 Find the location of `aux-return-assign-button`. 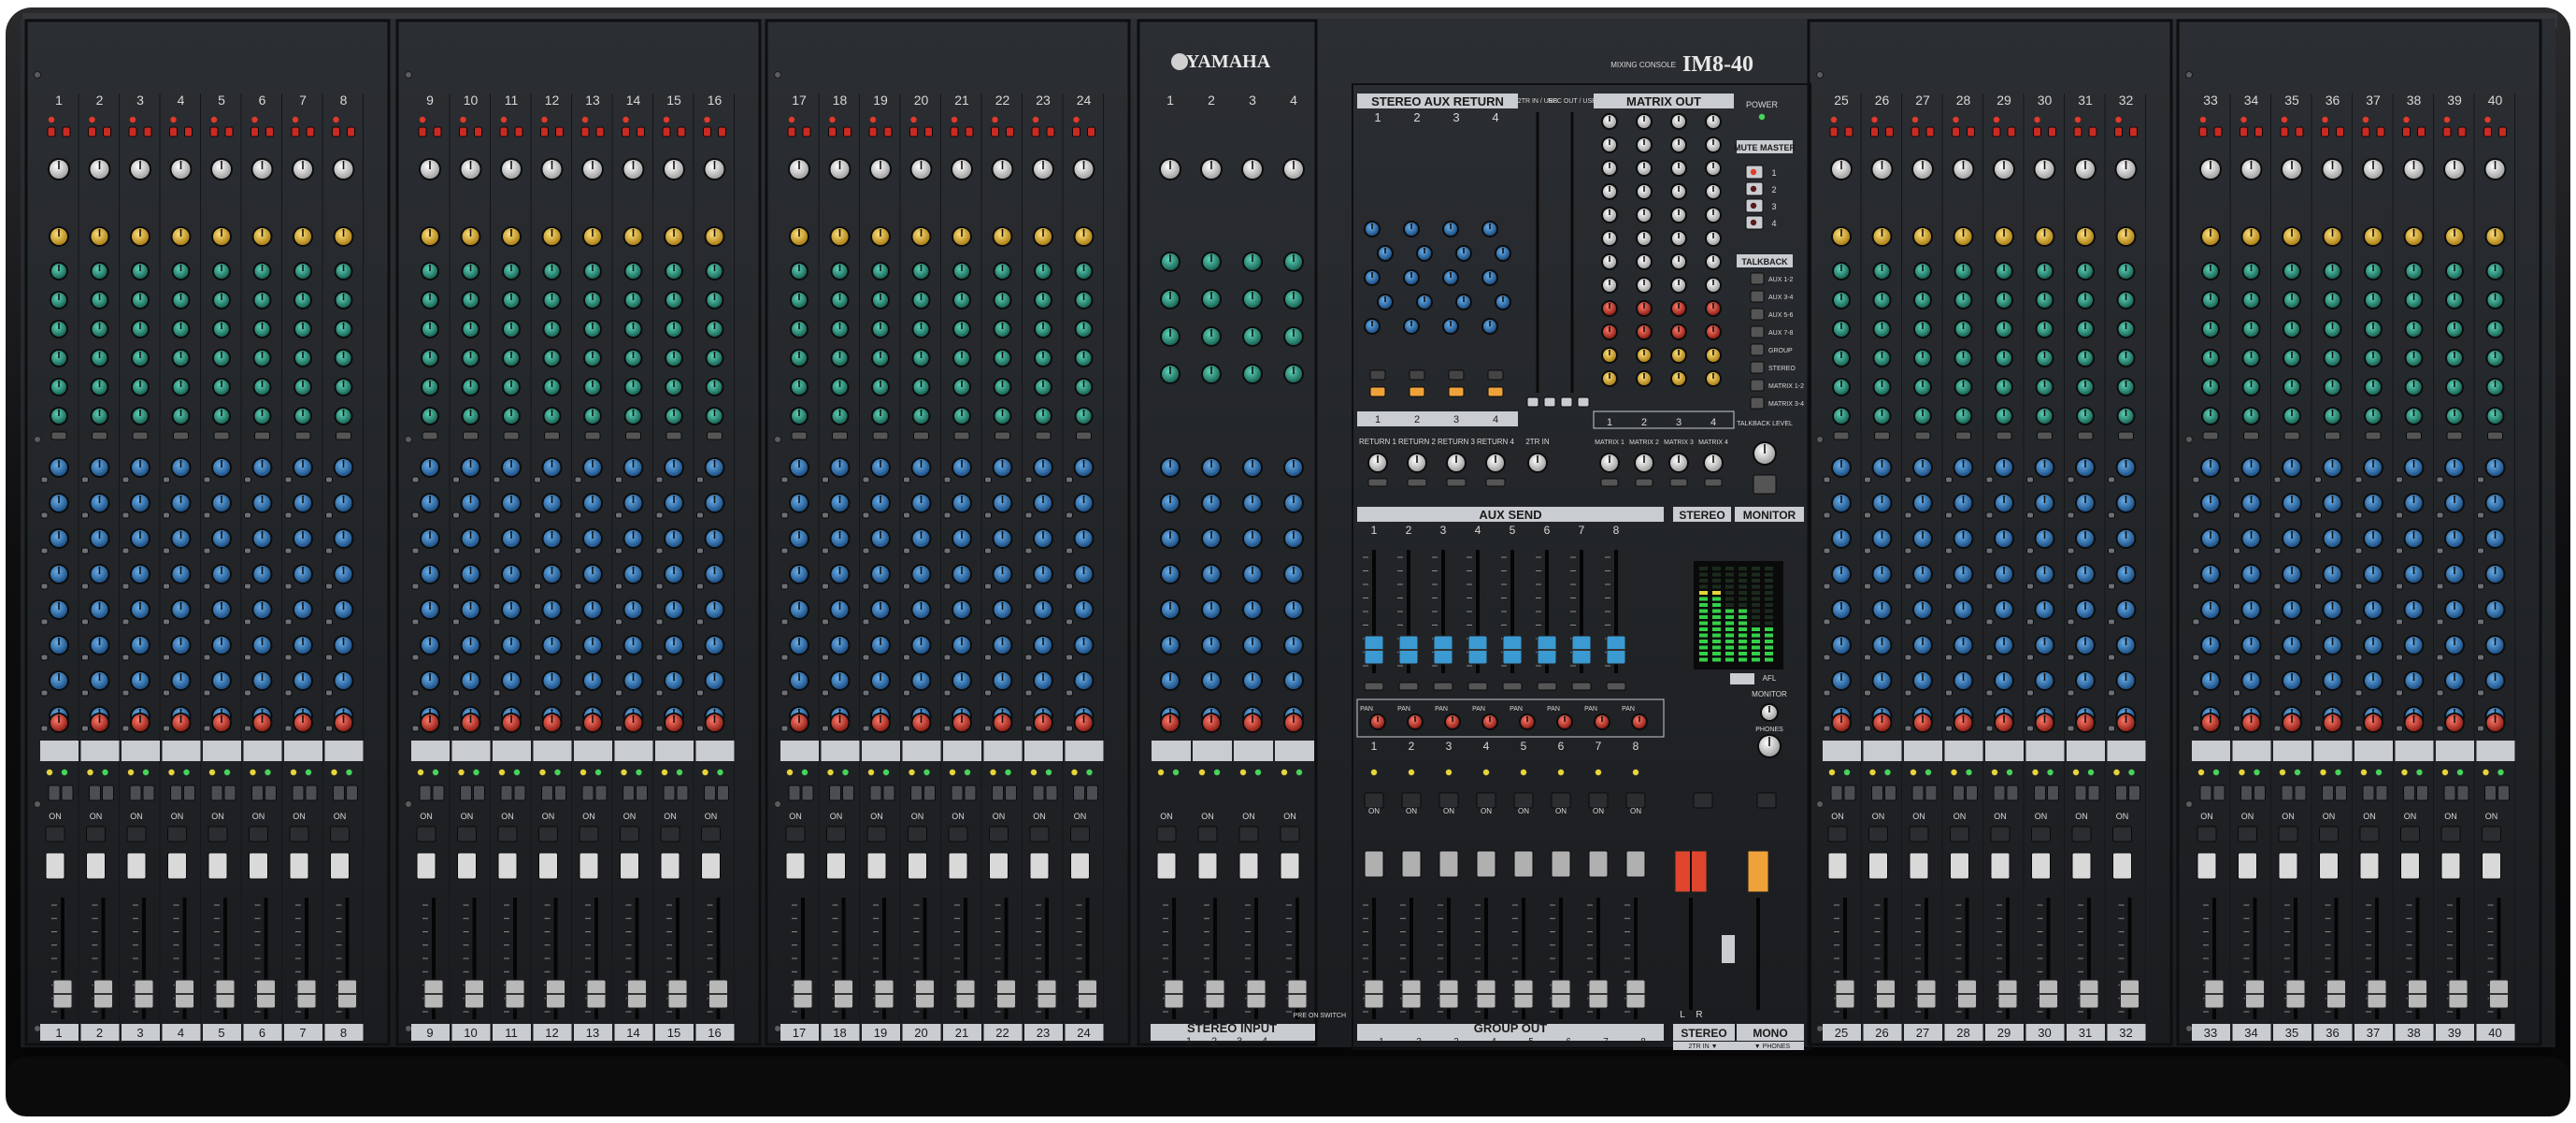

aux-return-assign-button is located at coordinates (1377, 375).